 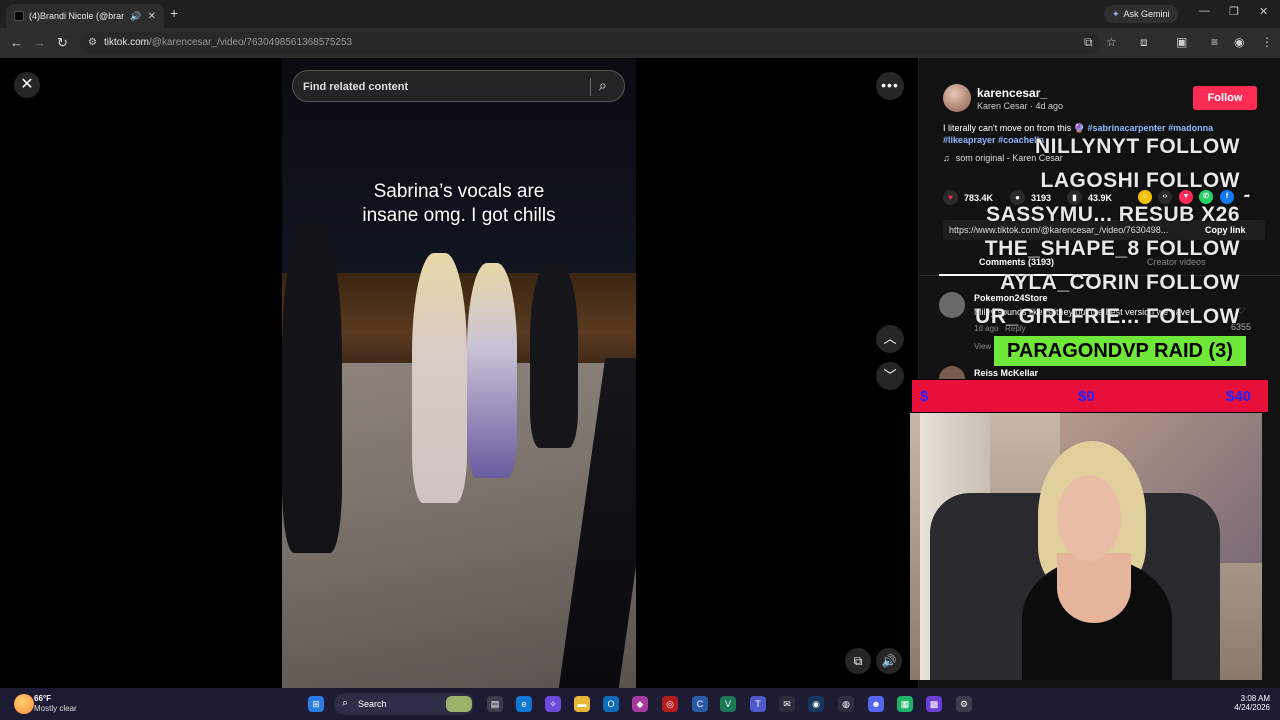 I want to click on app-icon: ▩, so click(x=934, y=704).